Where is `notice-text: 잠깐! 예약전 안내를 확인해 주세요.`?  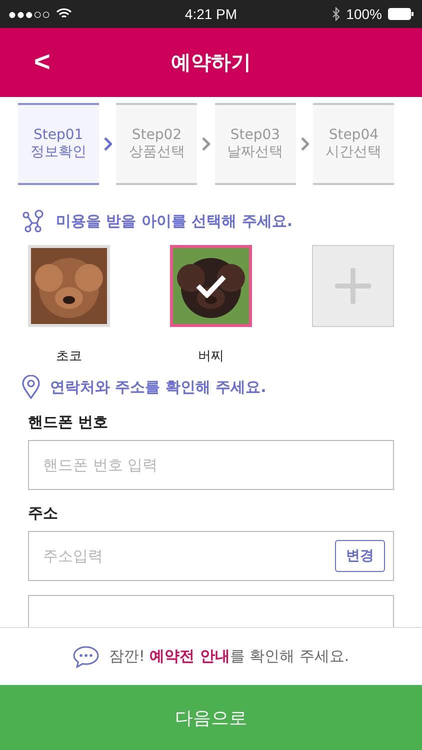 notice-text: 잠깐! 예약전 안내를 확인해 주세요. is located at coordinates (229, 656).